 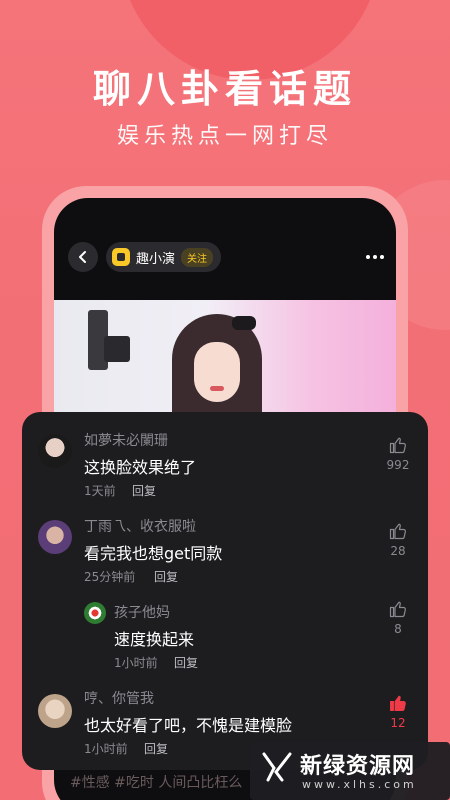 What do you see at coordinates (277, 767) in the screenshot?
I see `watermark-logo-icon` at bounding box center [277, 767].